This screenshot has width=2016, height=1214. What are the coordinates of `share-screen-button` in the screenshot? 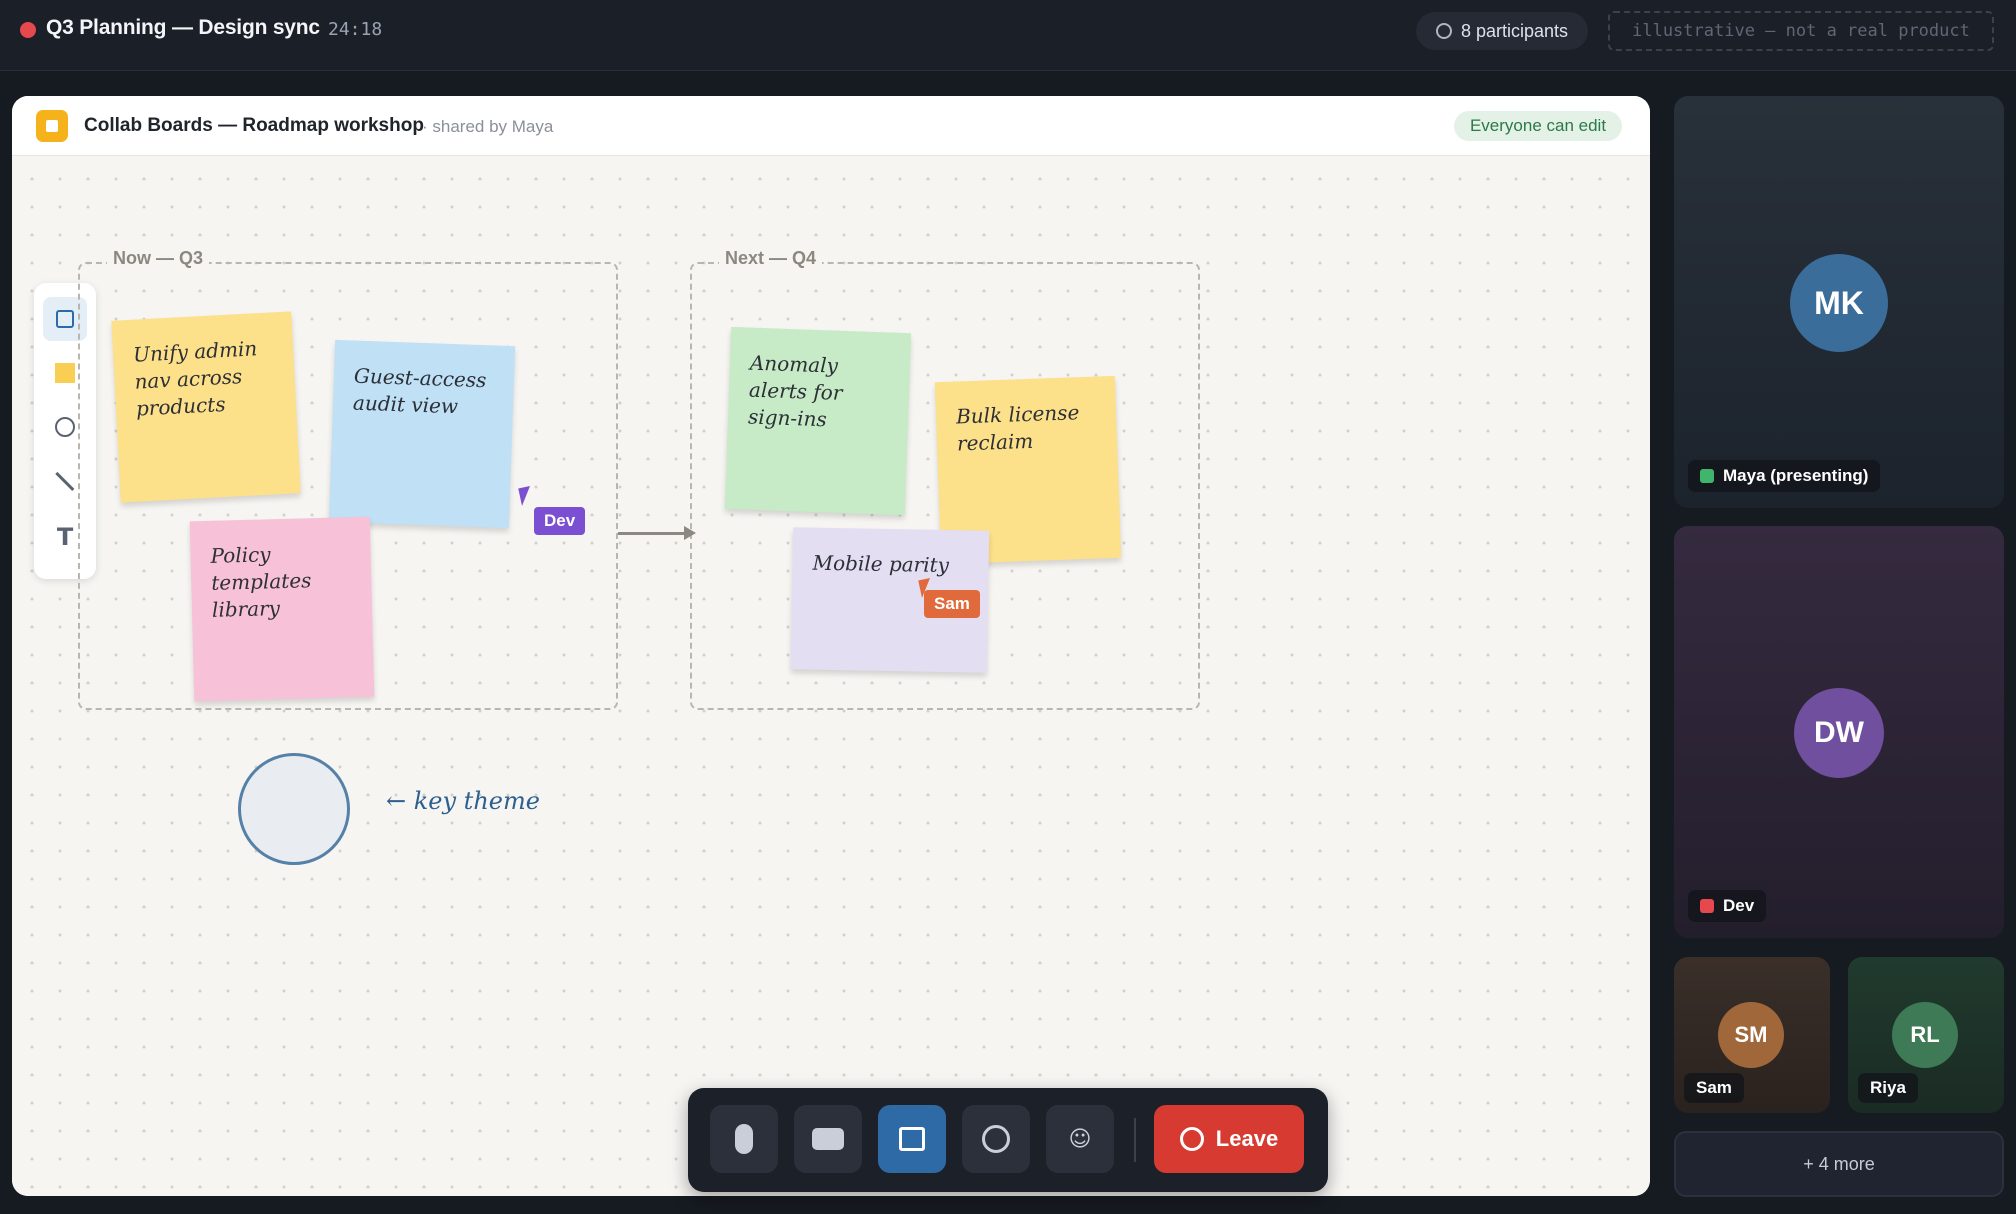 It's located at (912, 1139).